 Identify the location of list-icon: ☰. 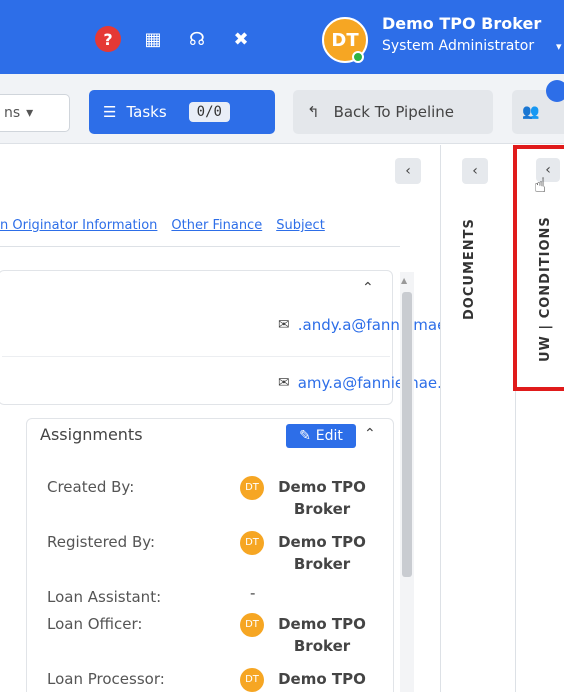
(110, 112).